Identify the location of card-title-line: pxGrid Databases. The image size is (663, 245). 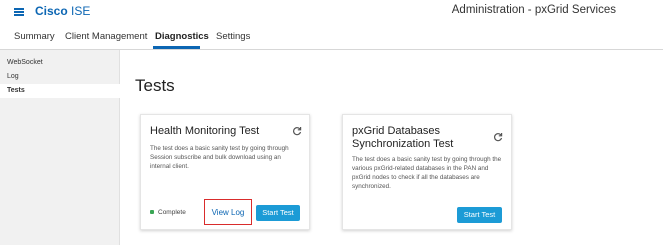
(396, 131).